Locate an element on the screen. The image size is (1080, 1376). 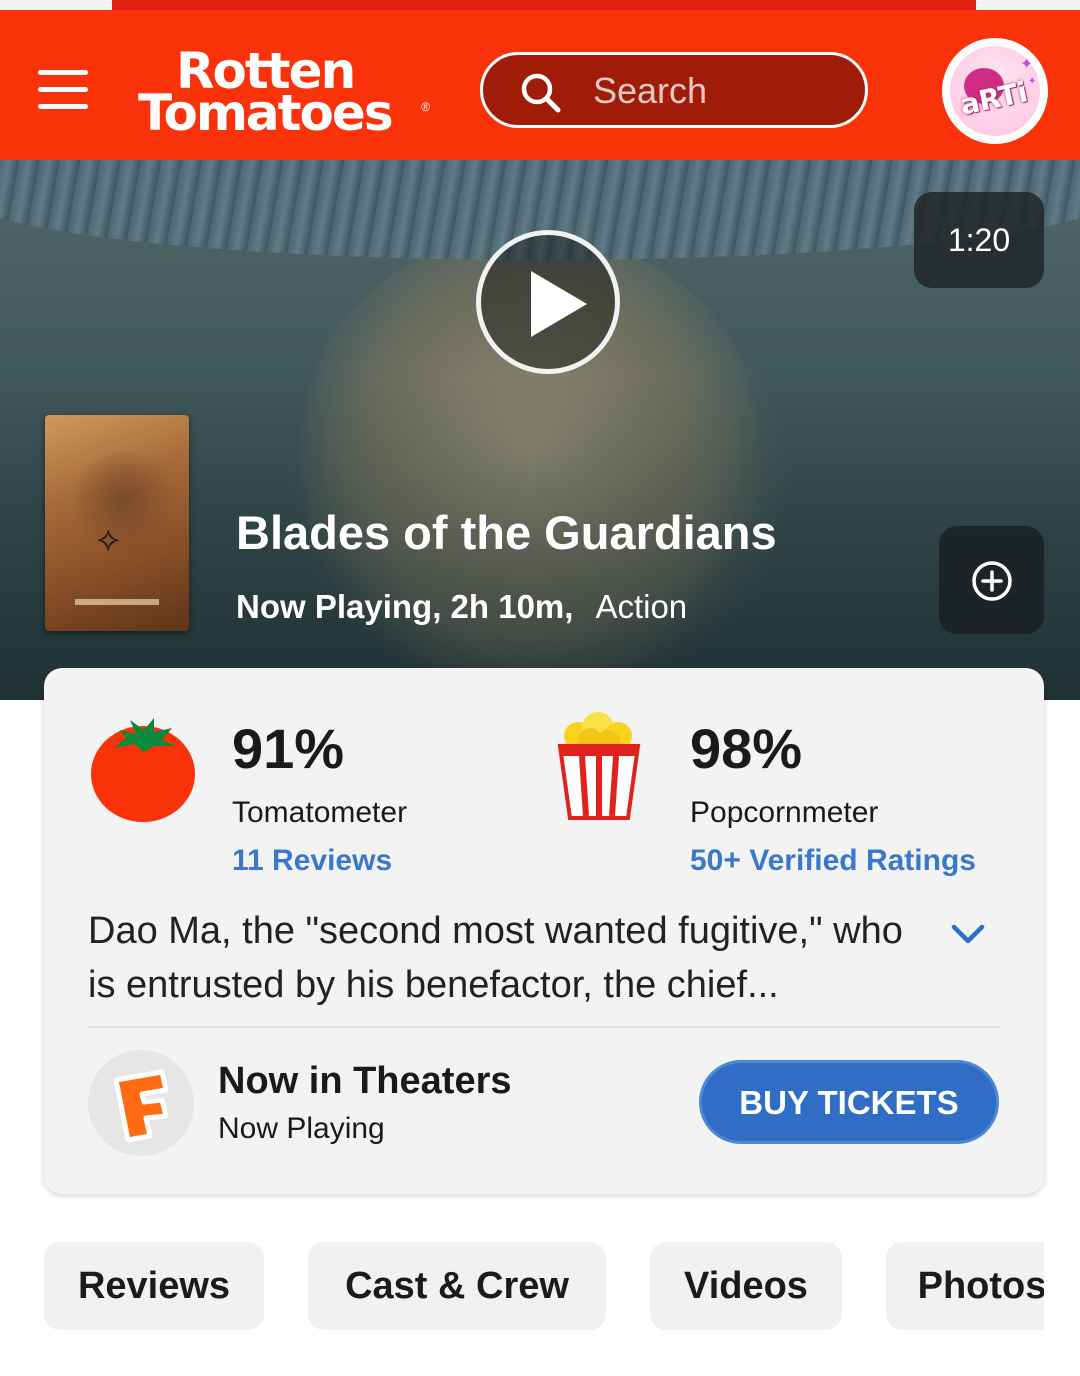
movie-status: Now Playing, 2h 10m, is located at coordinates (405, 606).